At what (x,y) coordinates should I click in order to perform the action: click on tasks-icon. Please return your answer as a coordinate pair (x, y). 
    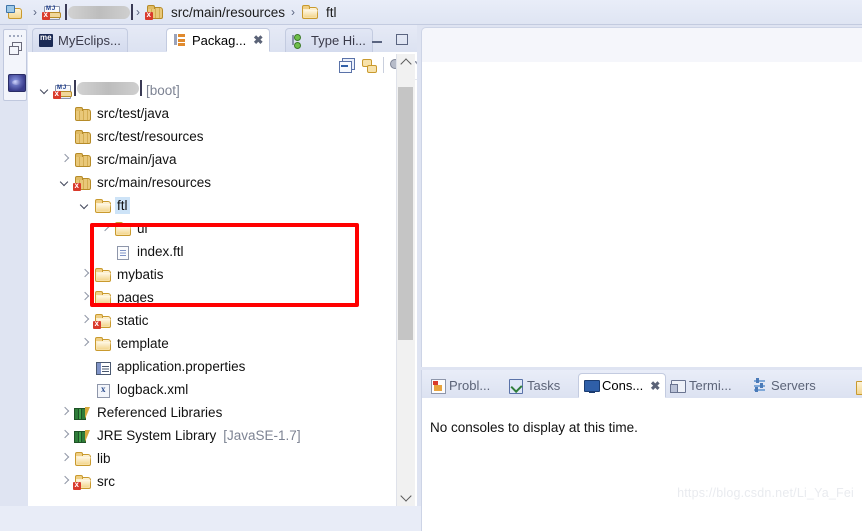
    Looking at the image, I should click on (516, 386).